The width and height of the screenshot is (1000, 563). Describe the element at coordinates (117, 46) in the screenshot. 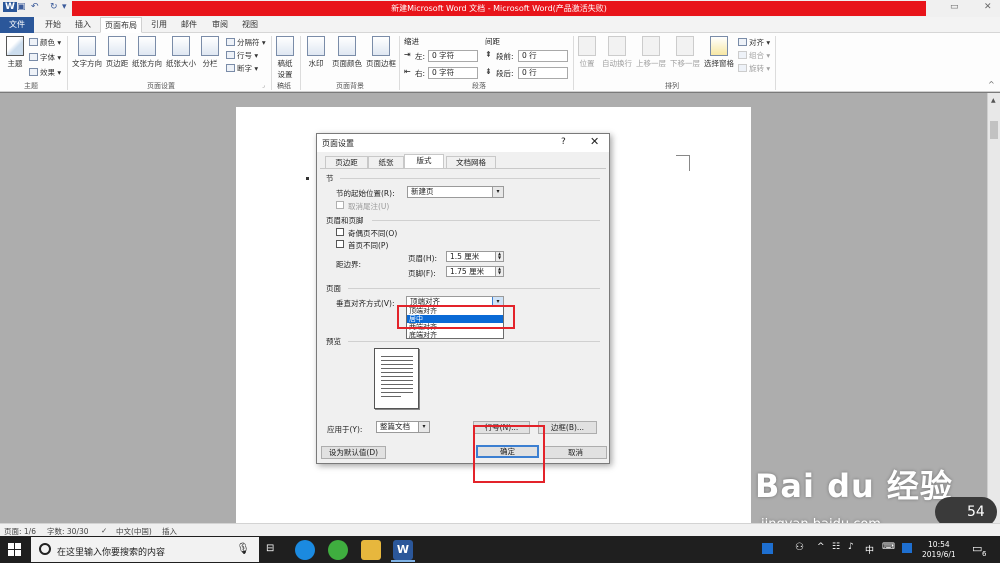

I see `margins-icon` at that location.